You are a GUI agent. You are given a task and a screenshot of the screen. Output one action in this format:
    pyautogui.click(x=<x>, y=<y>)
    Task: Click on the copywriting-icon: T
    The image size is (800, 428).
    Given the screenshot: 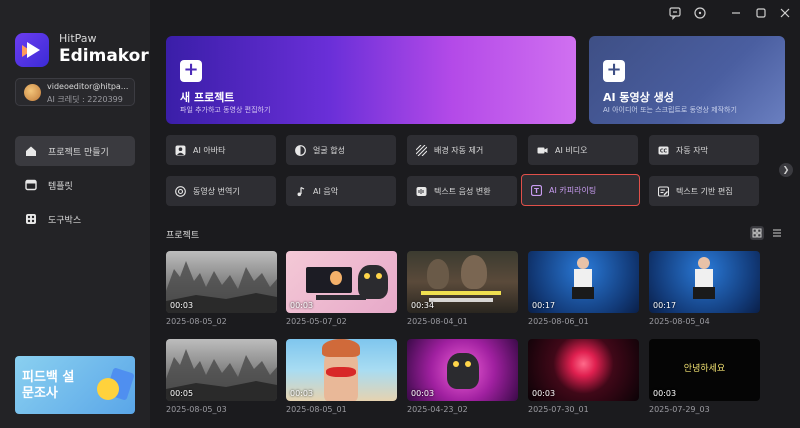 What is the action you would take?
    pyautogui.click(x=536, y=190)
    